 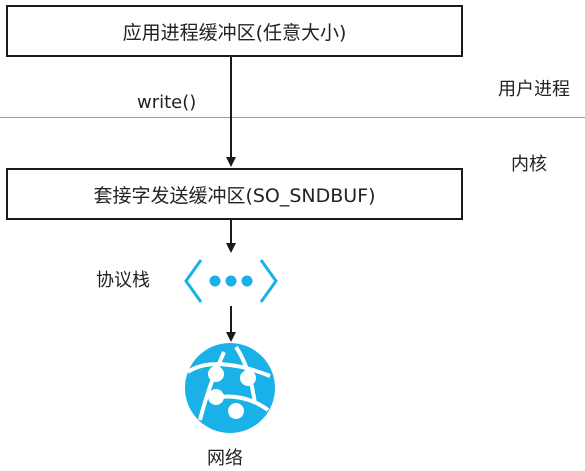 I want to click on protocol-stack-icon, so click(x=231, y=281).